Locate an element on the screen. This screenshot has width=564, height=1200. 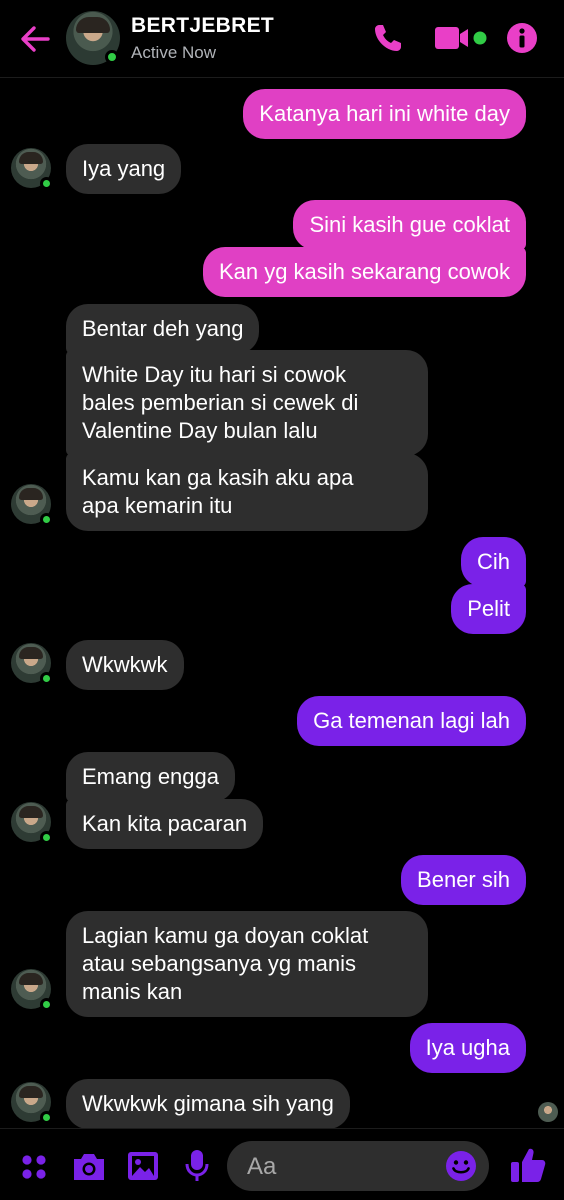
message-incoming: Bentar deh yang is located at coordinates (163, 329).